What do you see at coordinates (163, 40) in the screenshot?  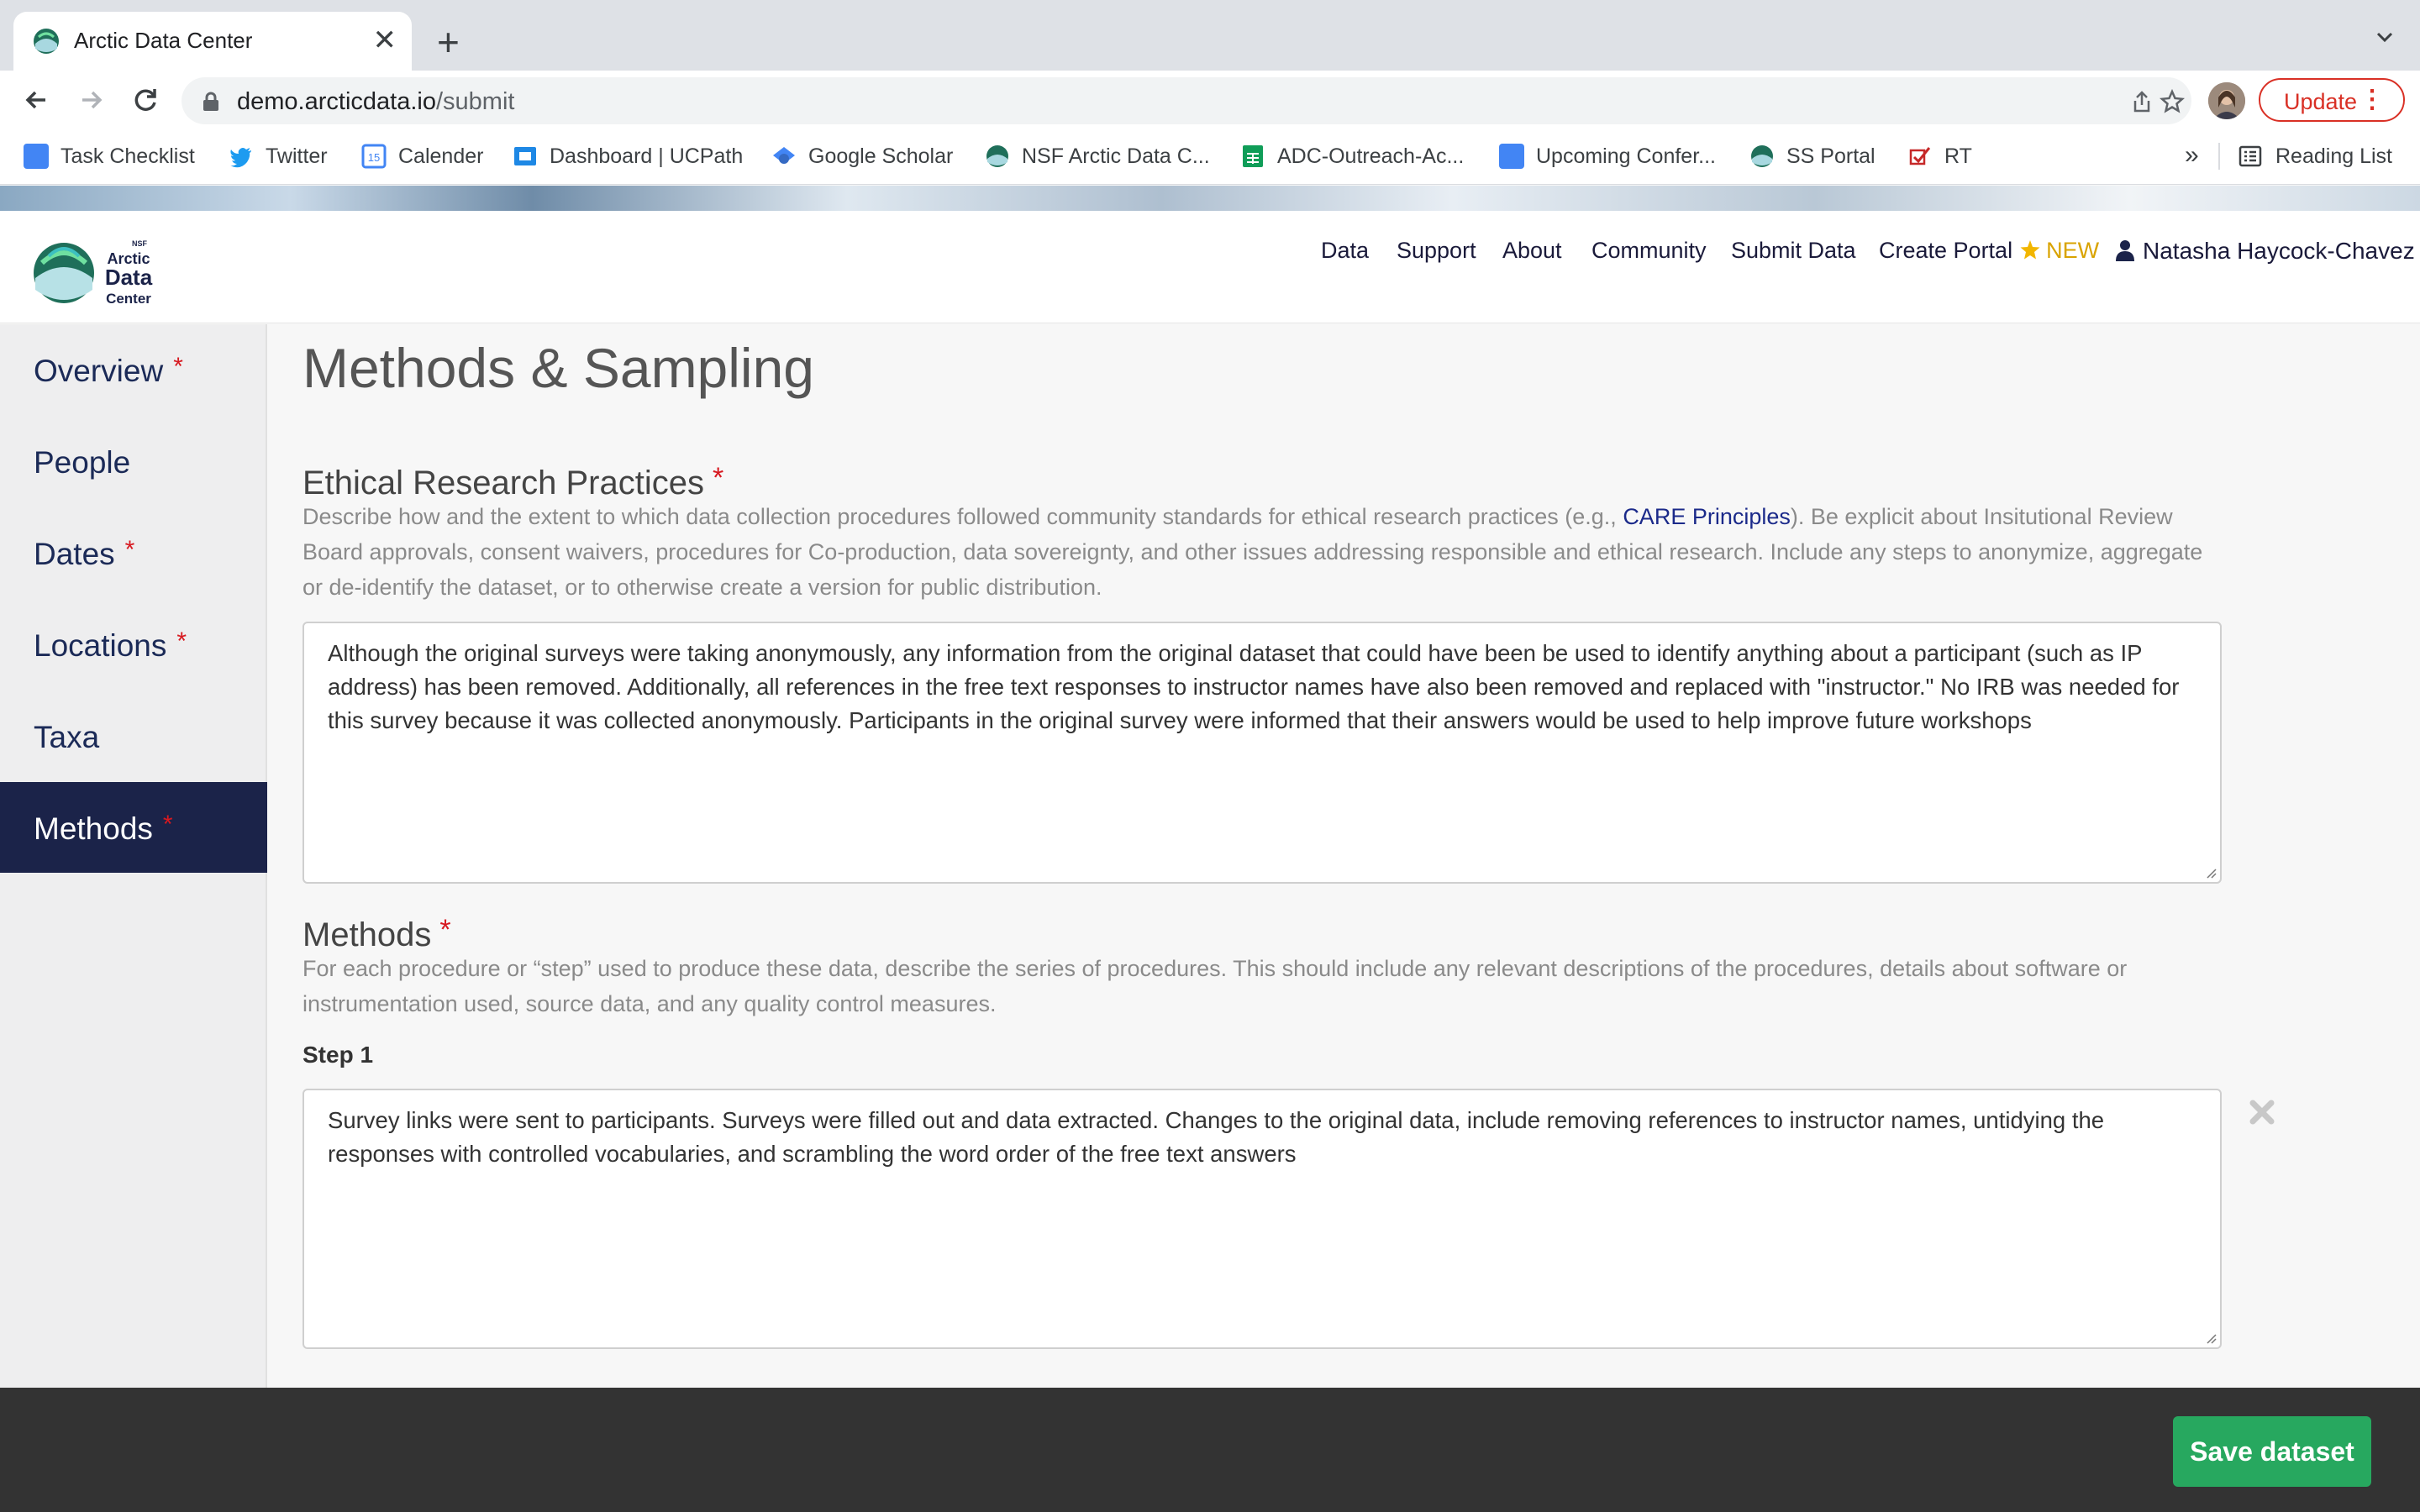 I see `tab-title: Arctic Data Center` at bounding box center [163, 40].